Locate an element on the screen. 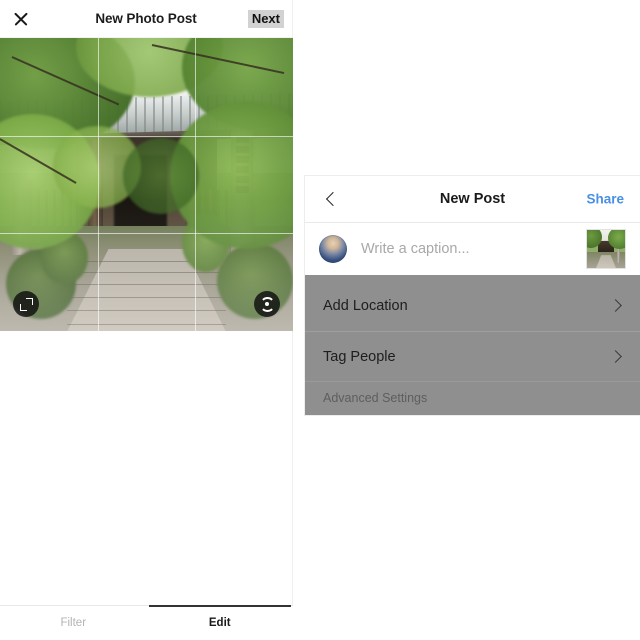 The image size is (640, 640). advanced-settings-label: Advanced Settings is located at coordinates (375, 397).